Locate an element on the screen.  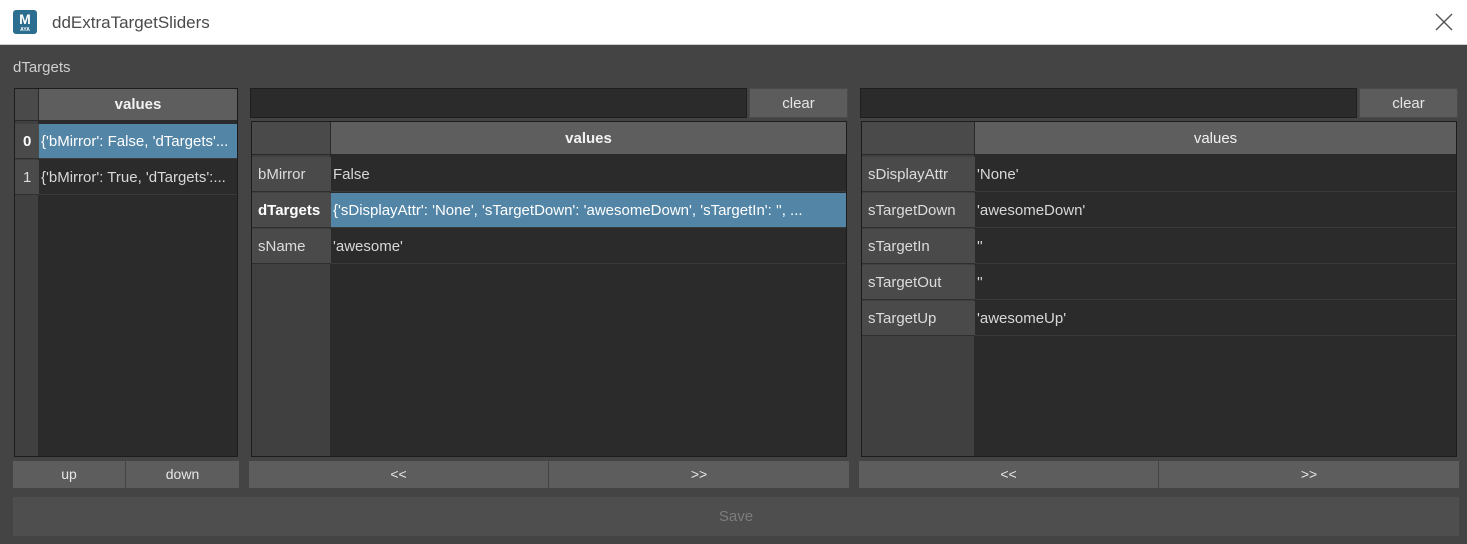
window-title: ddExtraTargetSliders is located at coordinates (131, 22).